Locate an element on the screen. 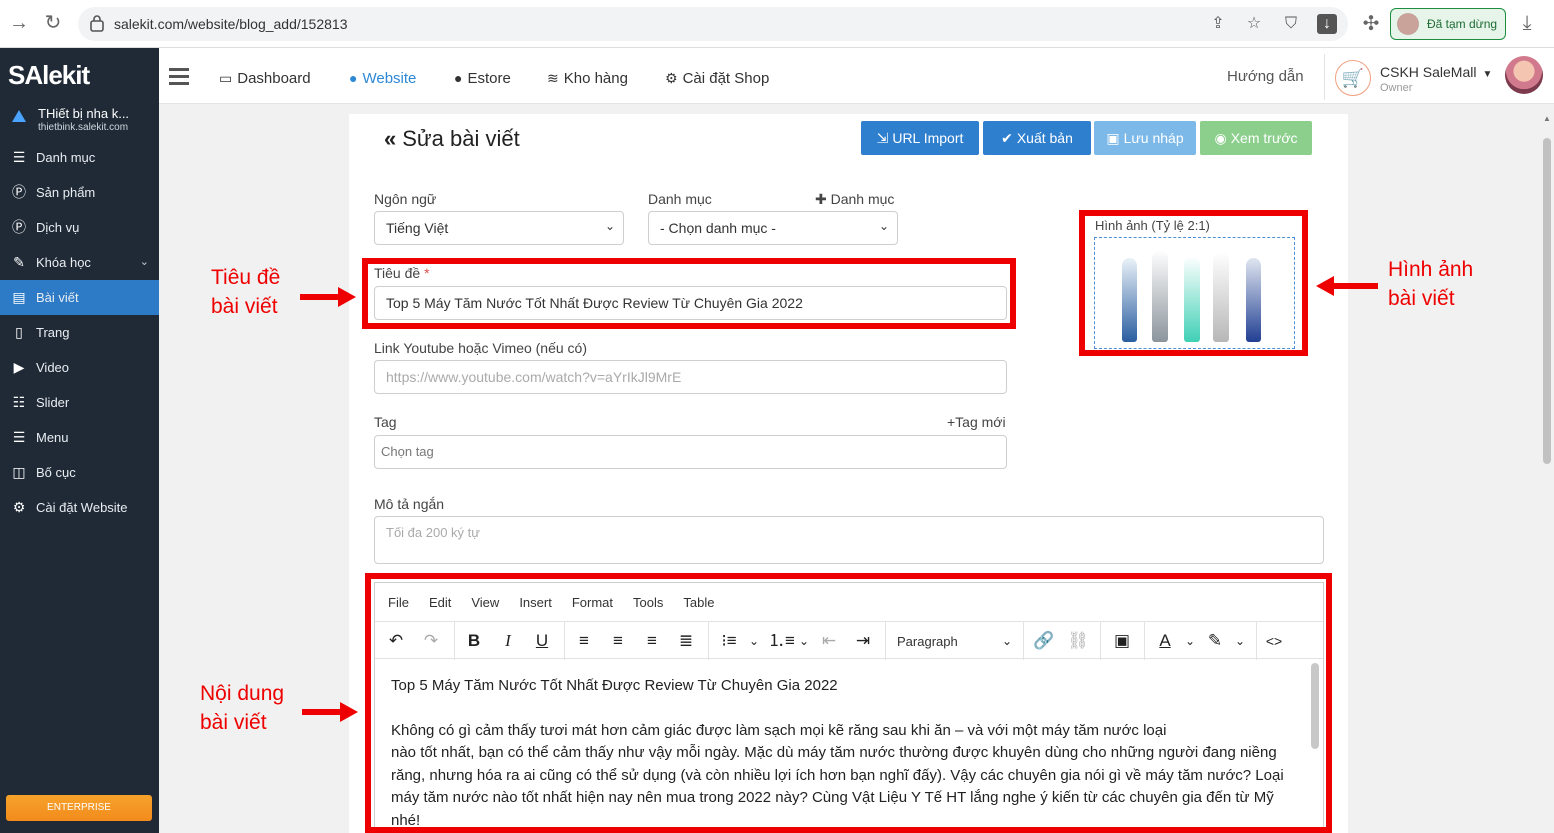  page-title-text: Sửa bài viết is located at coordinates (461, 138).